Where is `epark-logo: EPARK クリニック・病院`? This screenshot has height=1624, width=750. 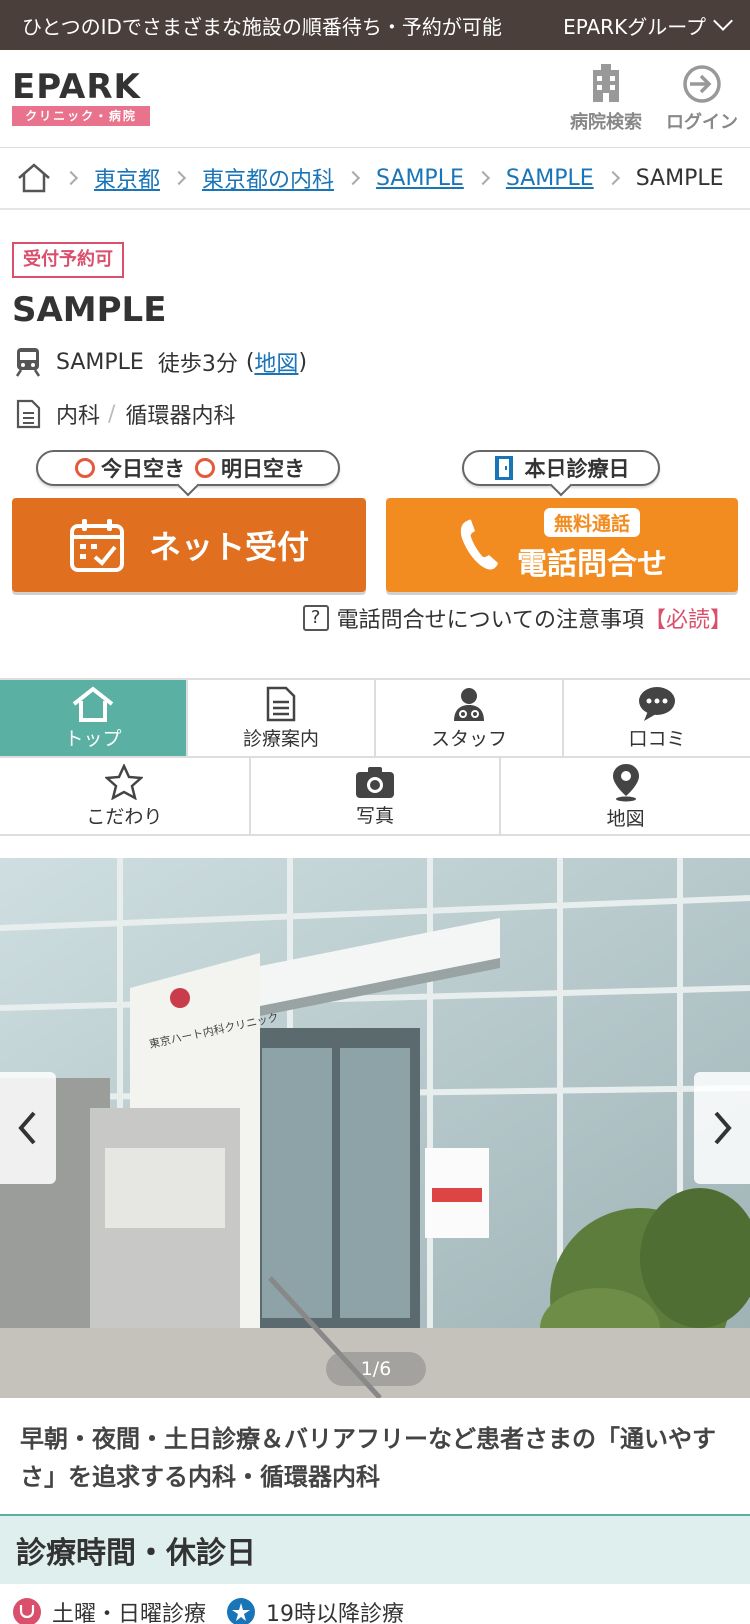 epark-logo: EPARK クリニック・病院 is located at coordinates (81, 98).